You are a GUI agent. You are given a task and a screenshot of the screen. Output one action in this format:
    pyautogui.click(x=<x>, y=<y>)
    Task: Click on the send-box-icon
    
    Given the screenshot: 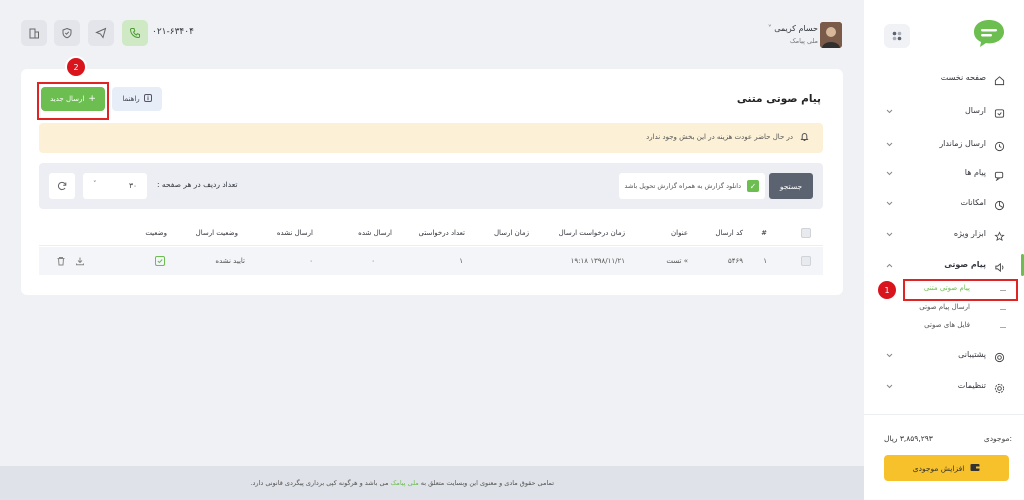 What is the action you would take?
    pyautogui.click(x=999, y=113)
    